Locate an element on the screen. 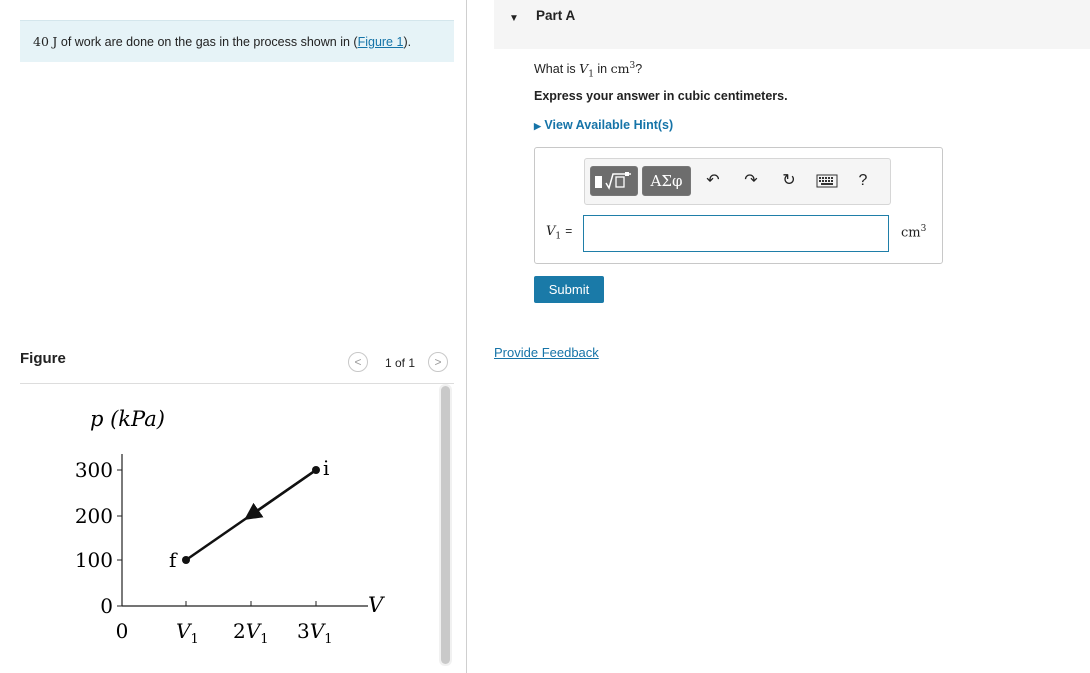  x-tick-label: 0 is located at coordinates (122, 631).